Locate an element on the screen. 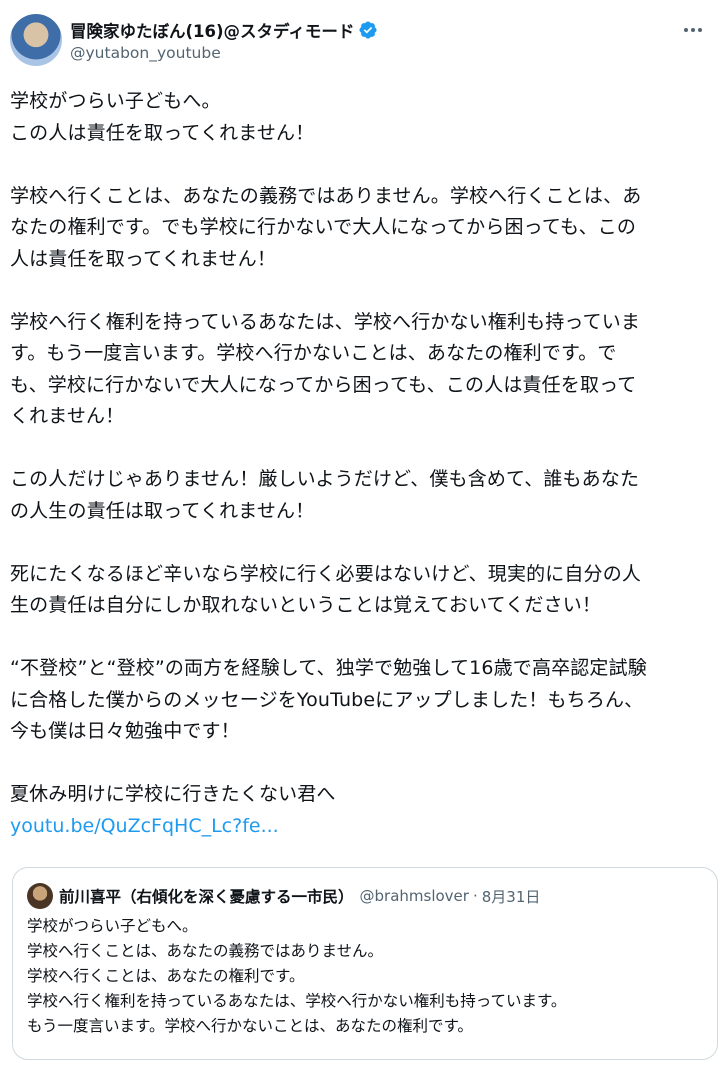 This screenshot has width=725, height=1070. tweet-paragraph: 学校がつらい子どもへ。 この人は責任を取ってくれません！ is located at coordinates (162, 117).